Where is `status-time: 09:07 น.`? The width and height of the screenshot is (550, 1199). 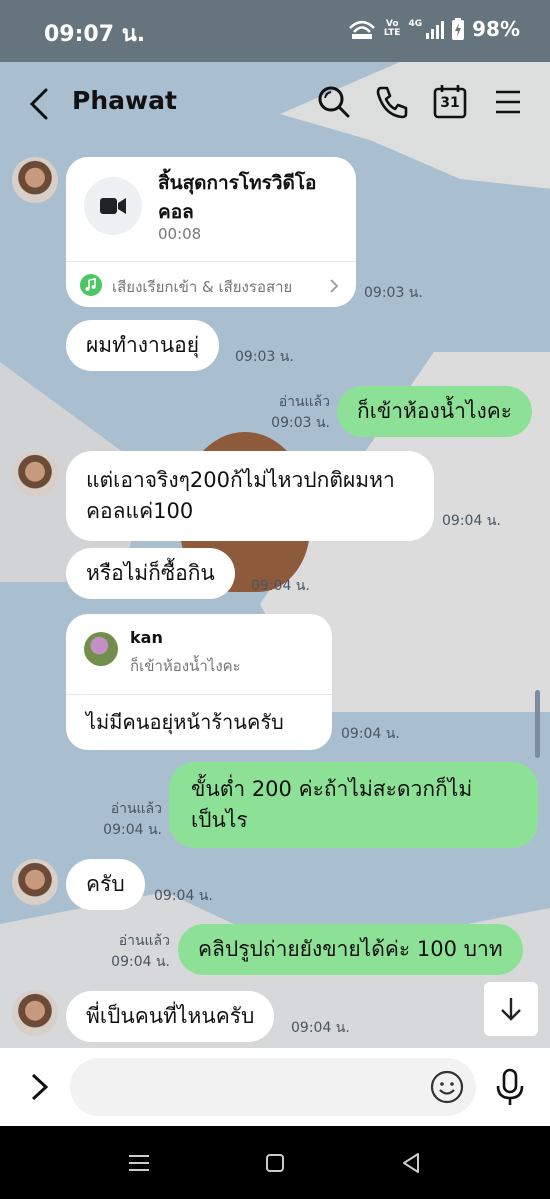 status-time: 09:07 น. is located at coordinates (95, 34).